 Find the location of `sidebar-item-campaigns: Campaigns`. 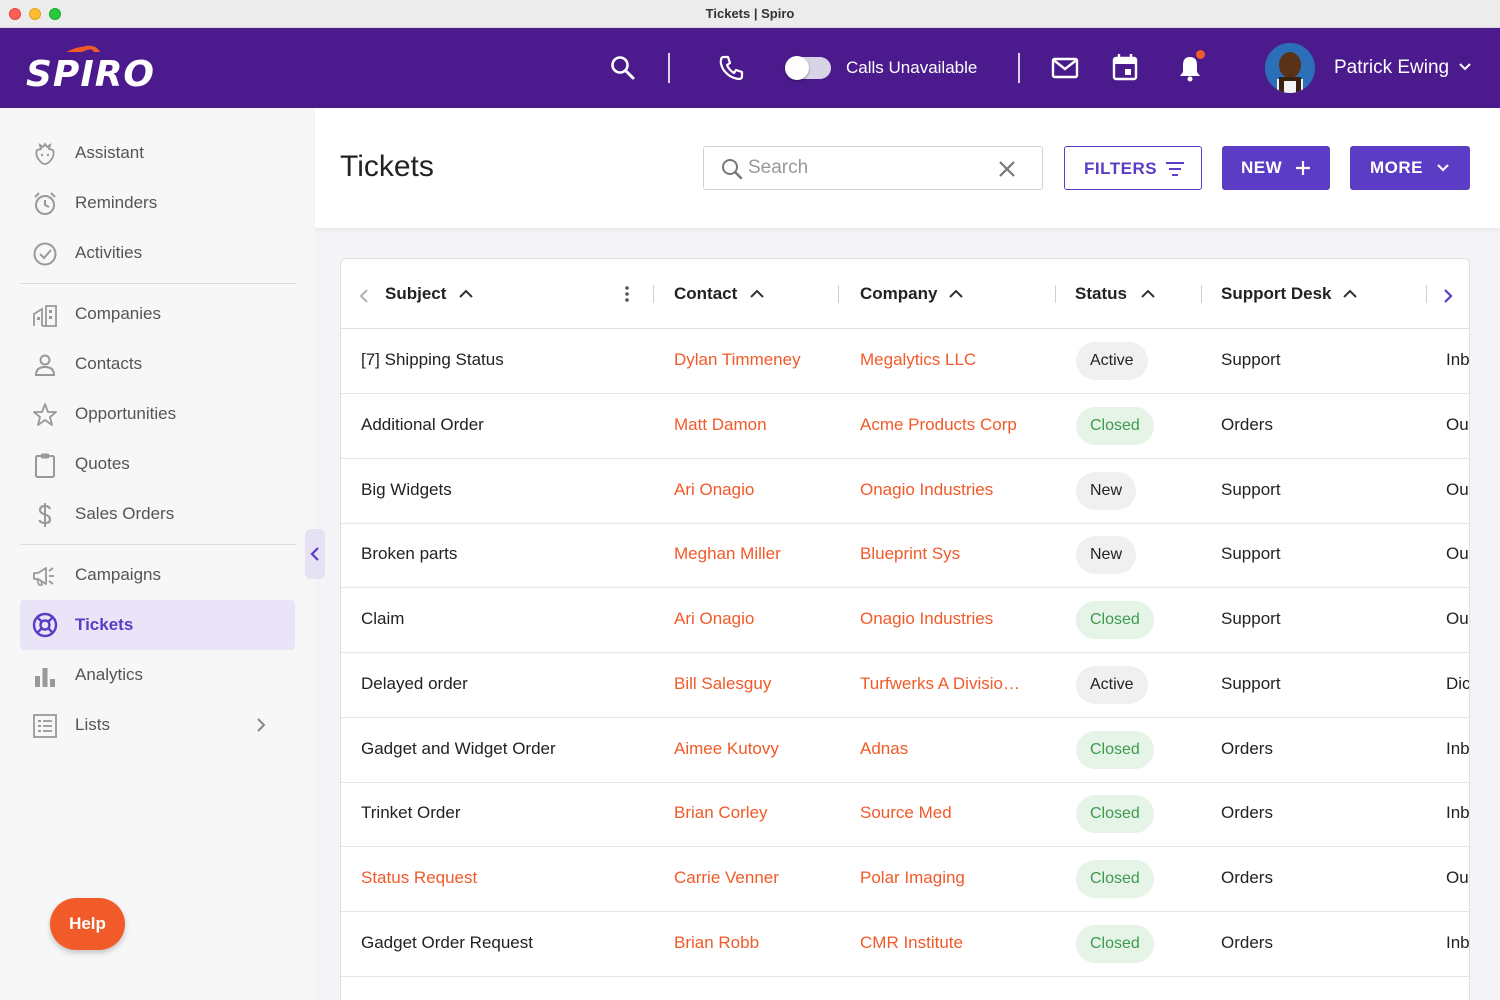

sidebar-item-campaigns: Campaigns is located at coordinates (157, 575).